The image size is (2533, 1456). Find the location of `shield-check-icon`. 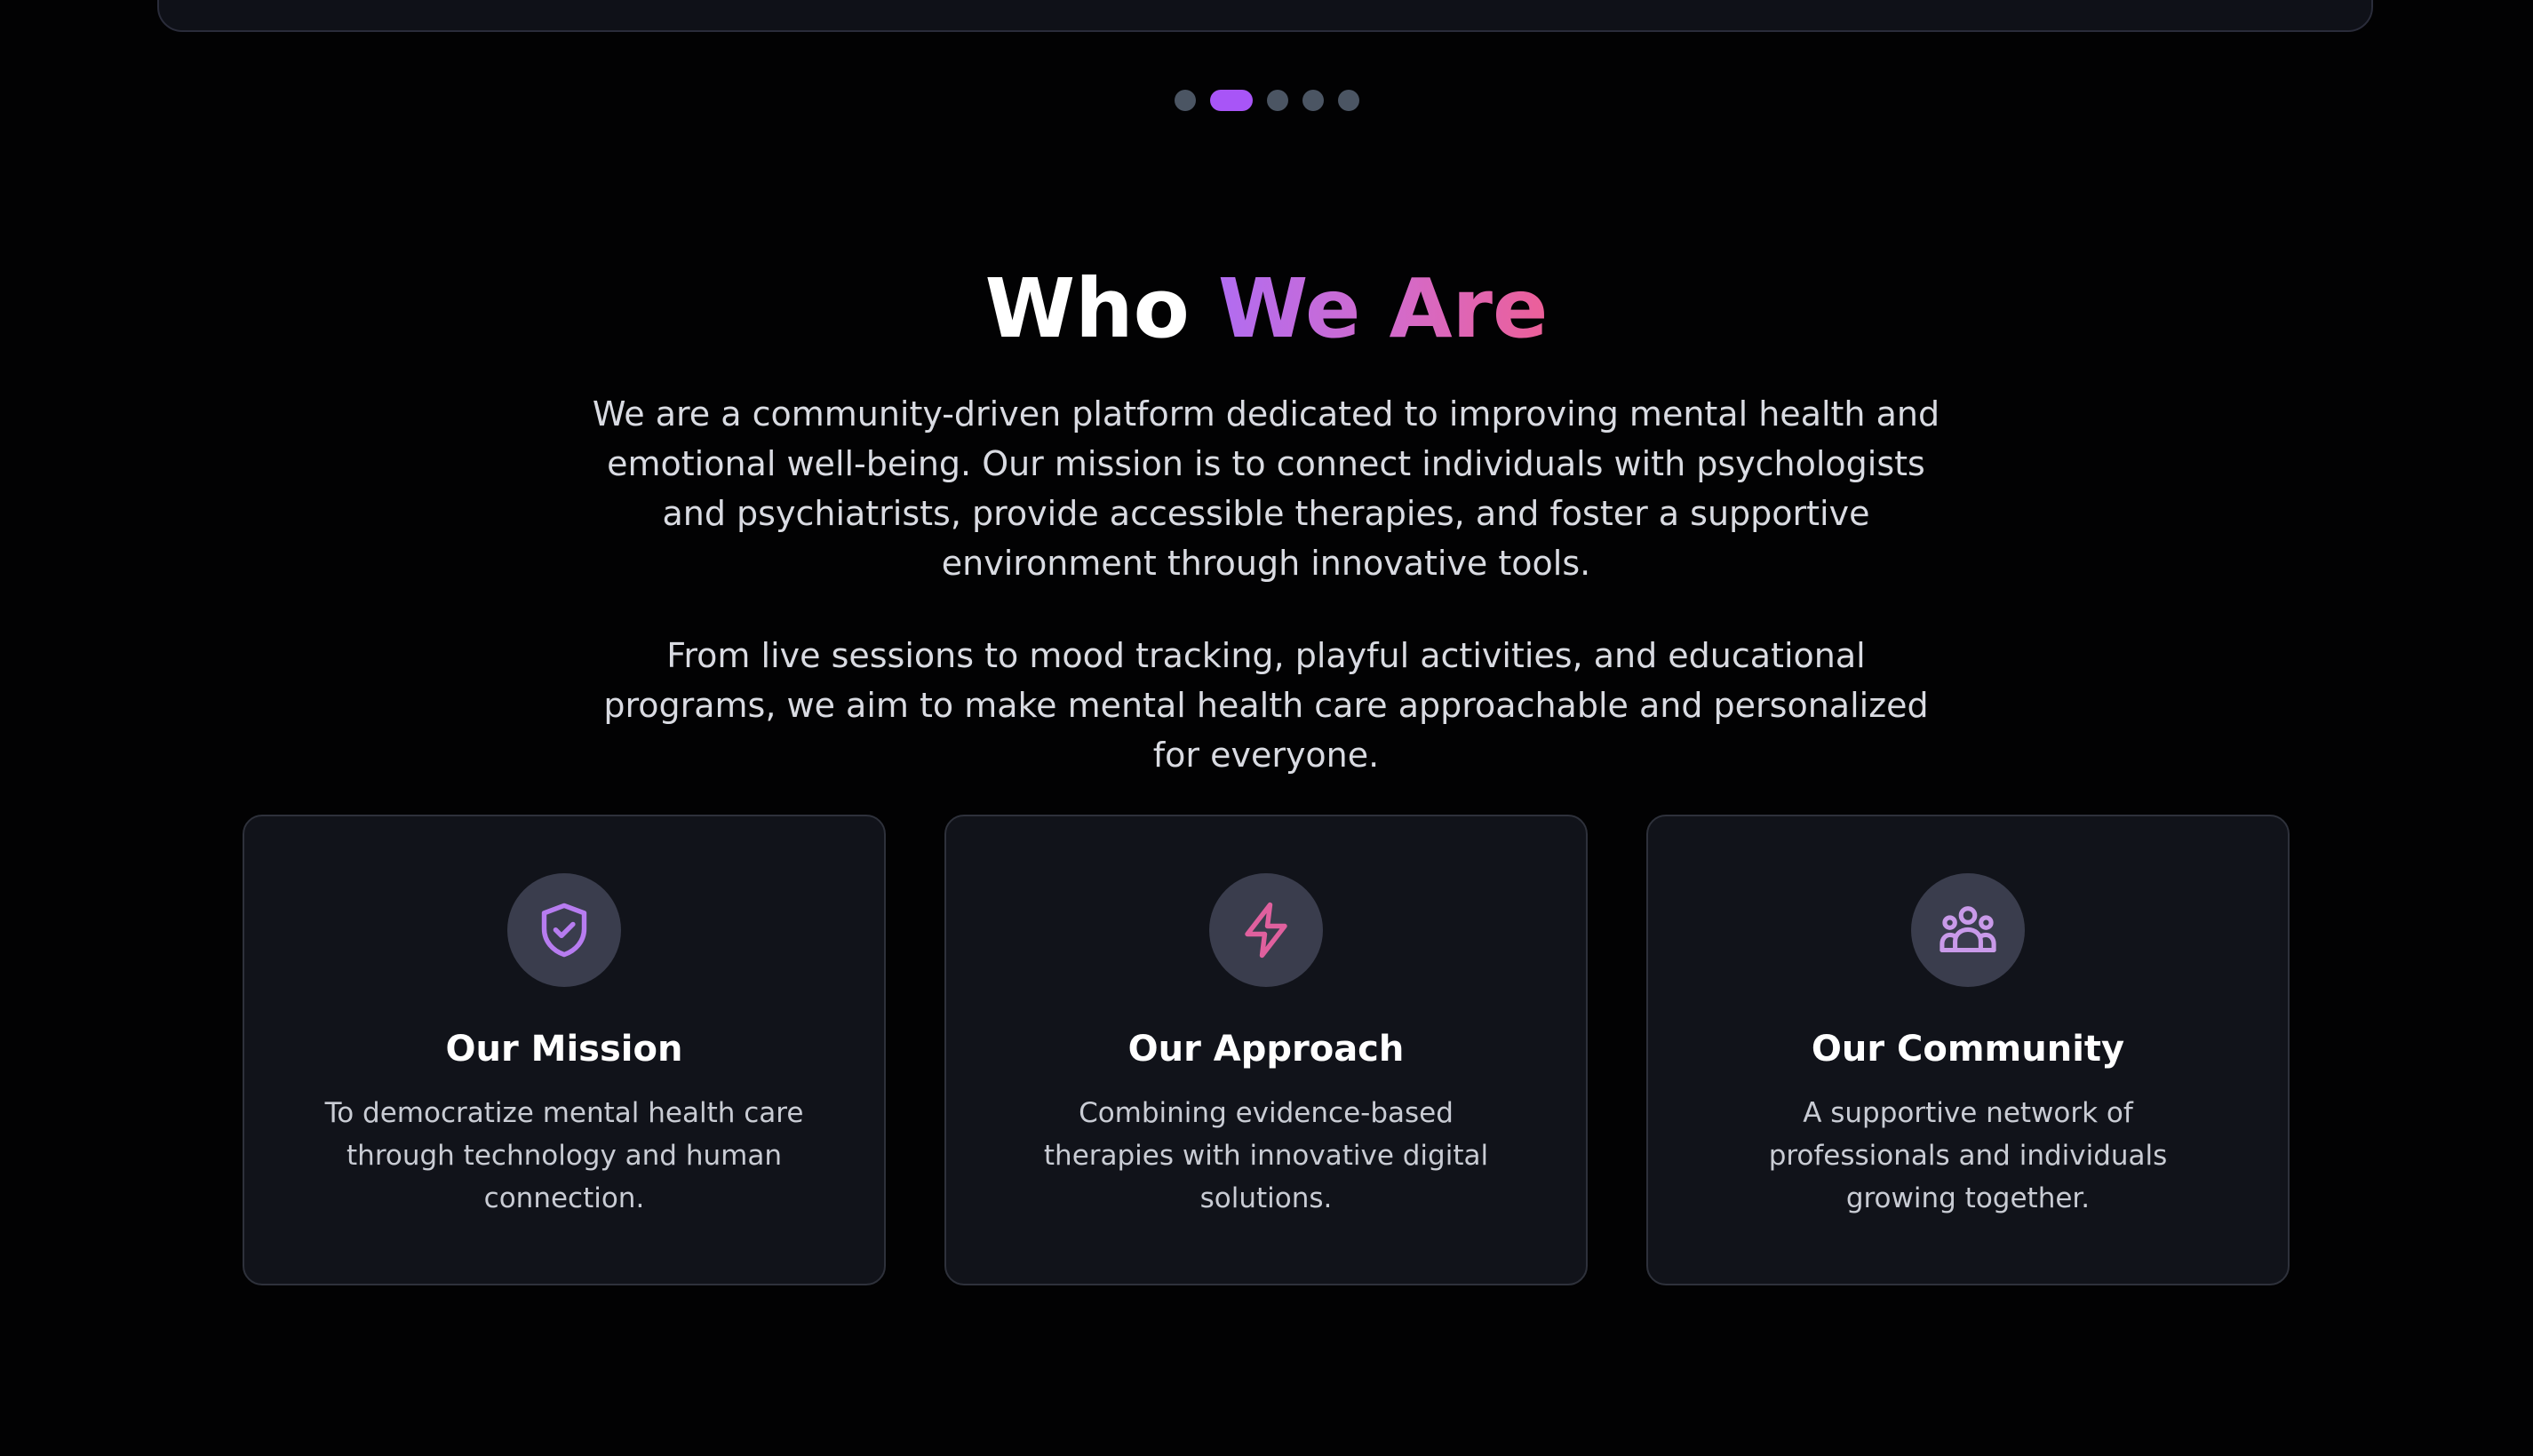

shield-check-icon is located at coordinates (564, 930).